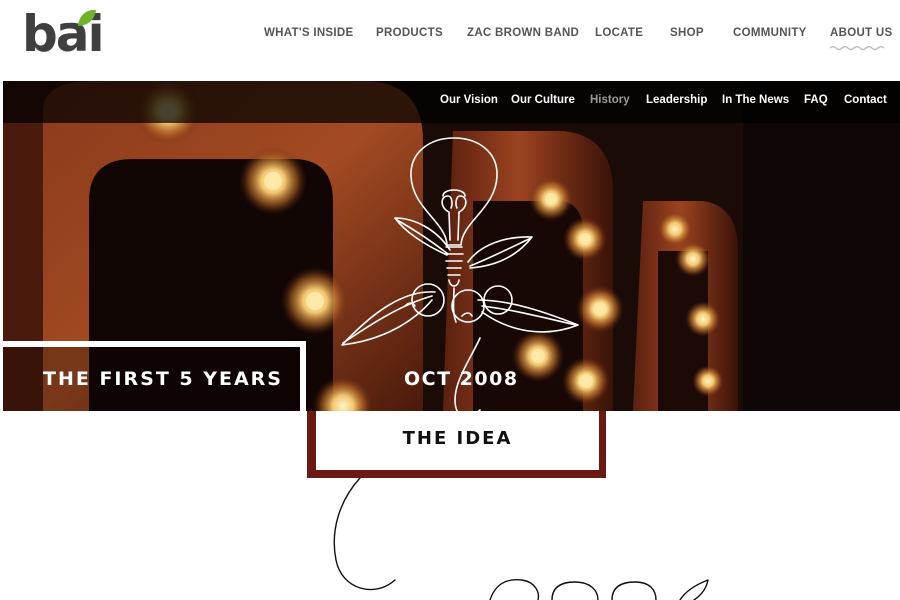 The width and height of the screenshot is (900, 600). I want to click on subnav-item-history: History, so click(610, 100).